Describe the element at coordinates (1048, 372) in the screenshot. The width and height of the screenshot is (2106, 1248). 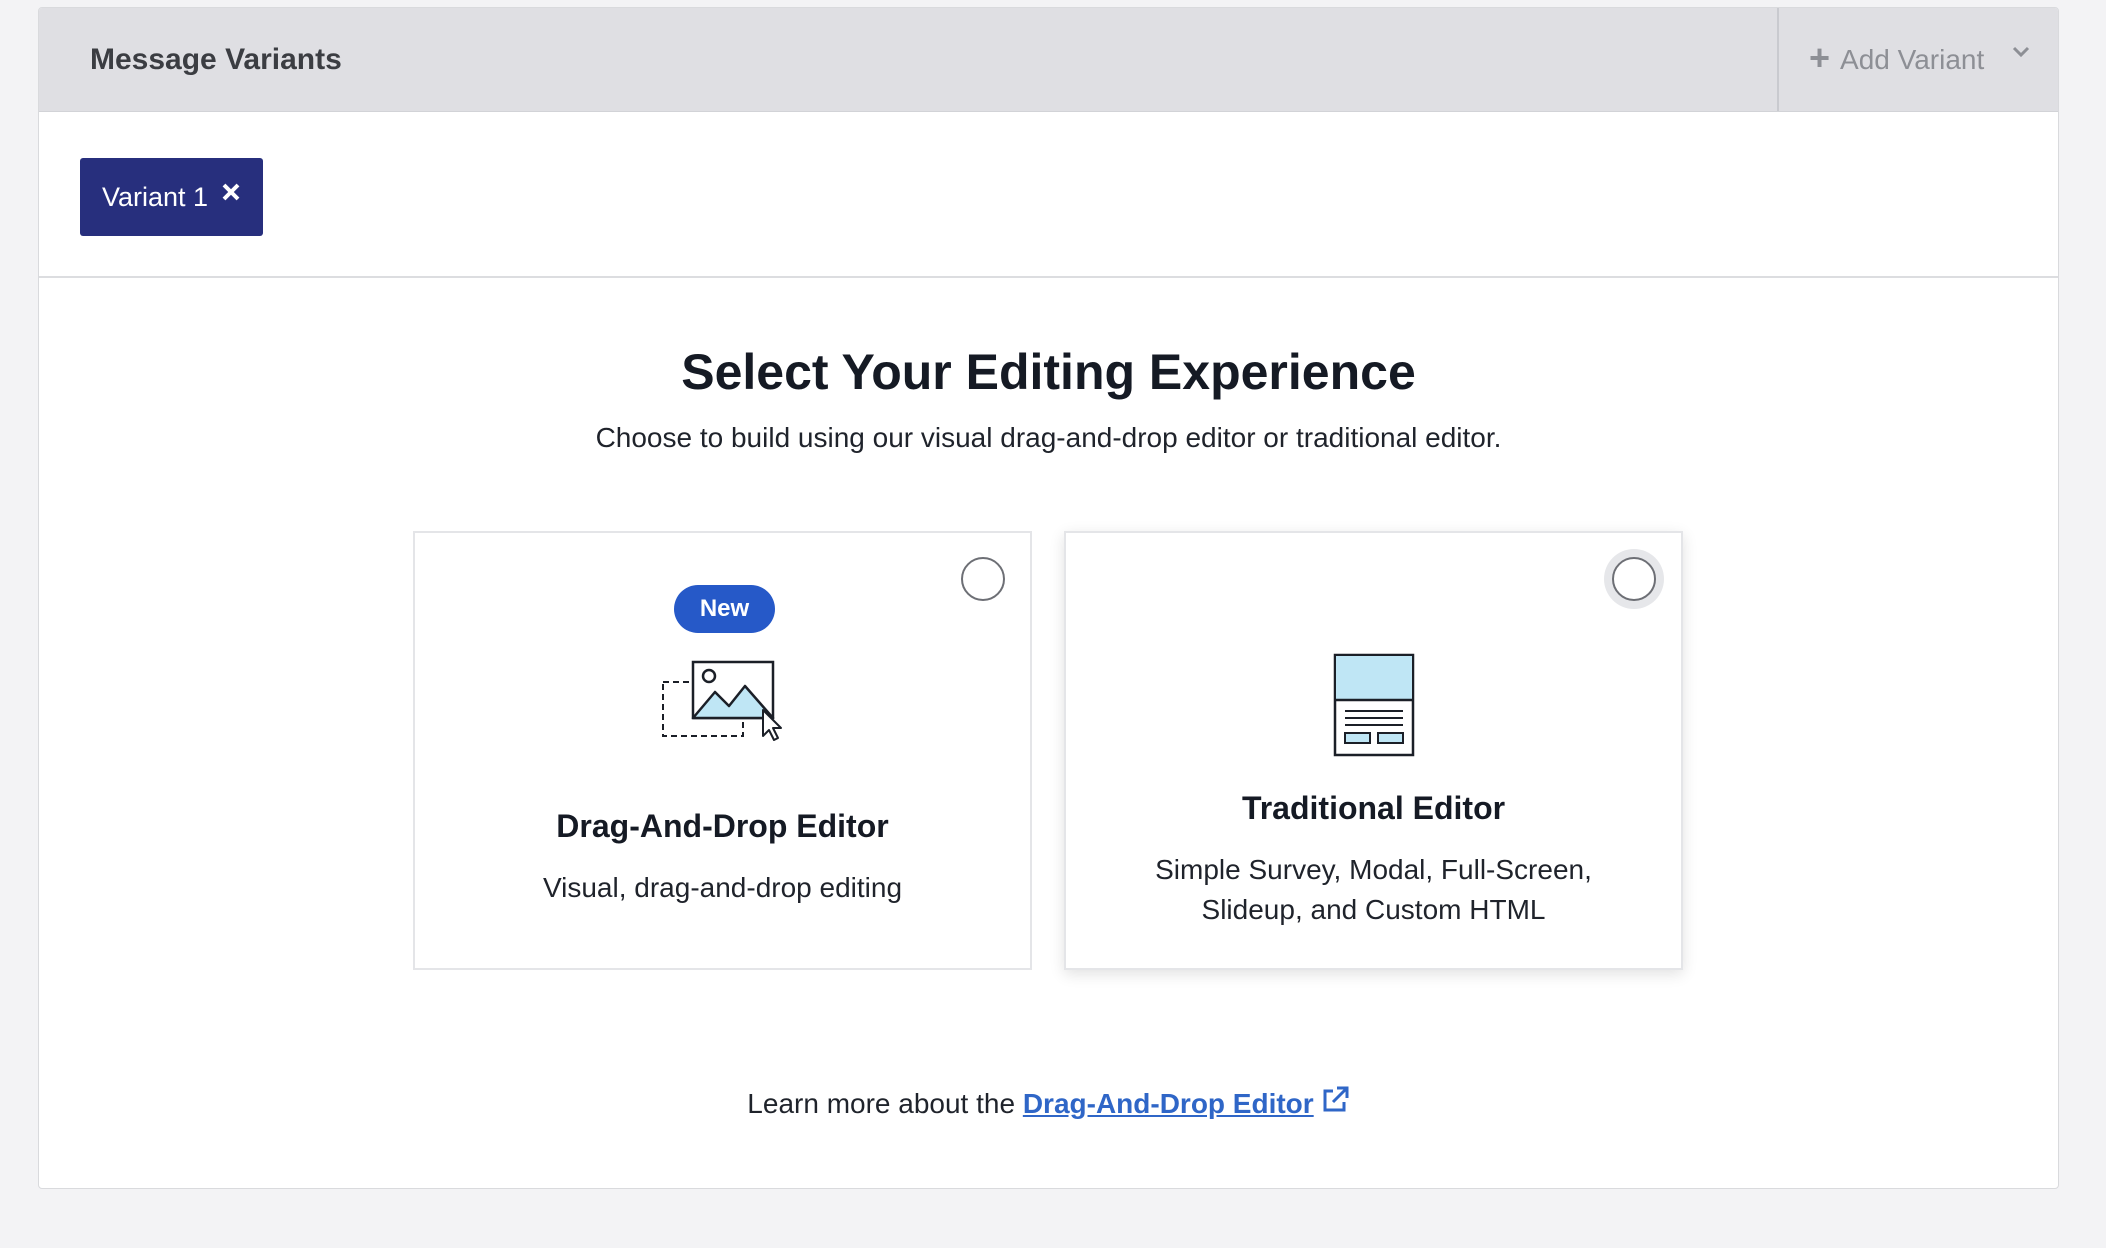
I see `page-title: Select Your Editing Experience` at that location.